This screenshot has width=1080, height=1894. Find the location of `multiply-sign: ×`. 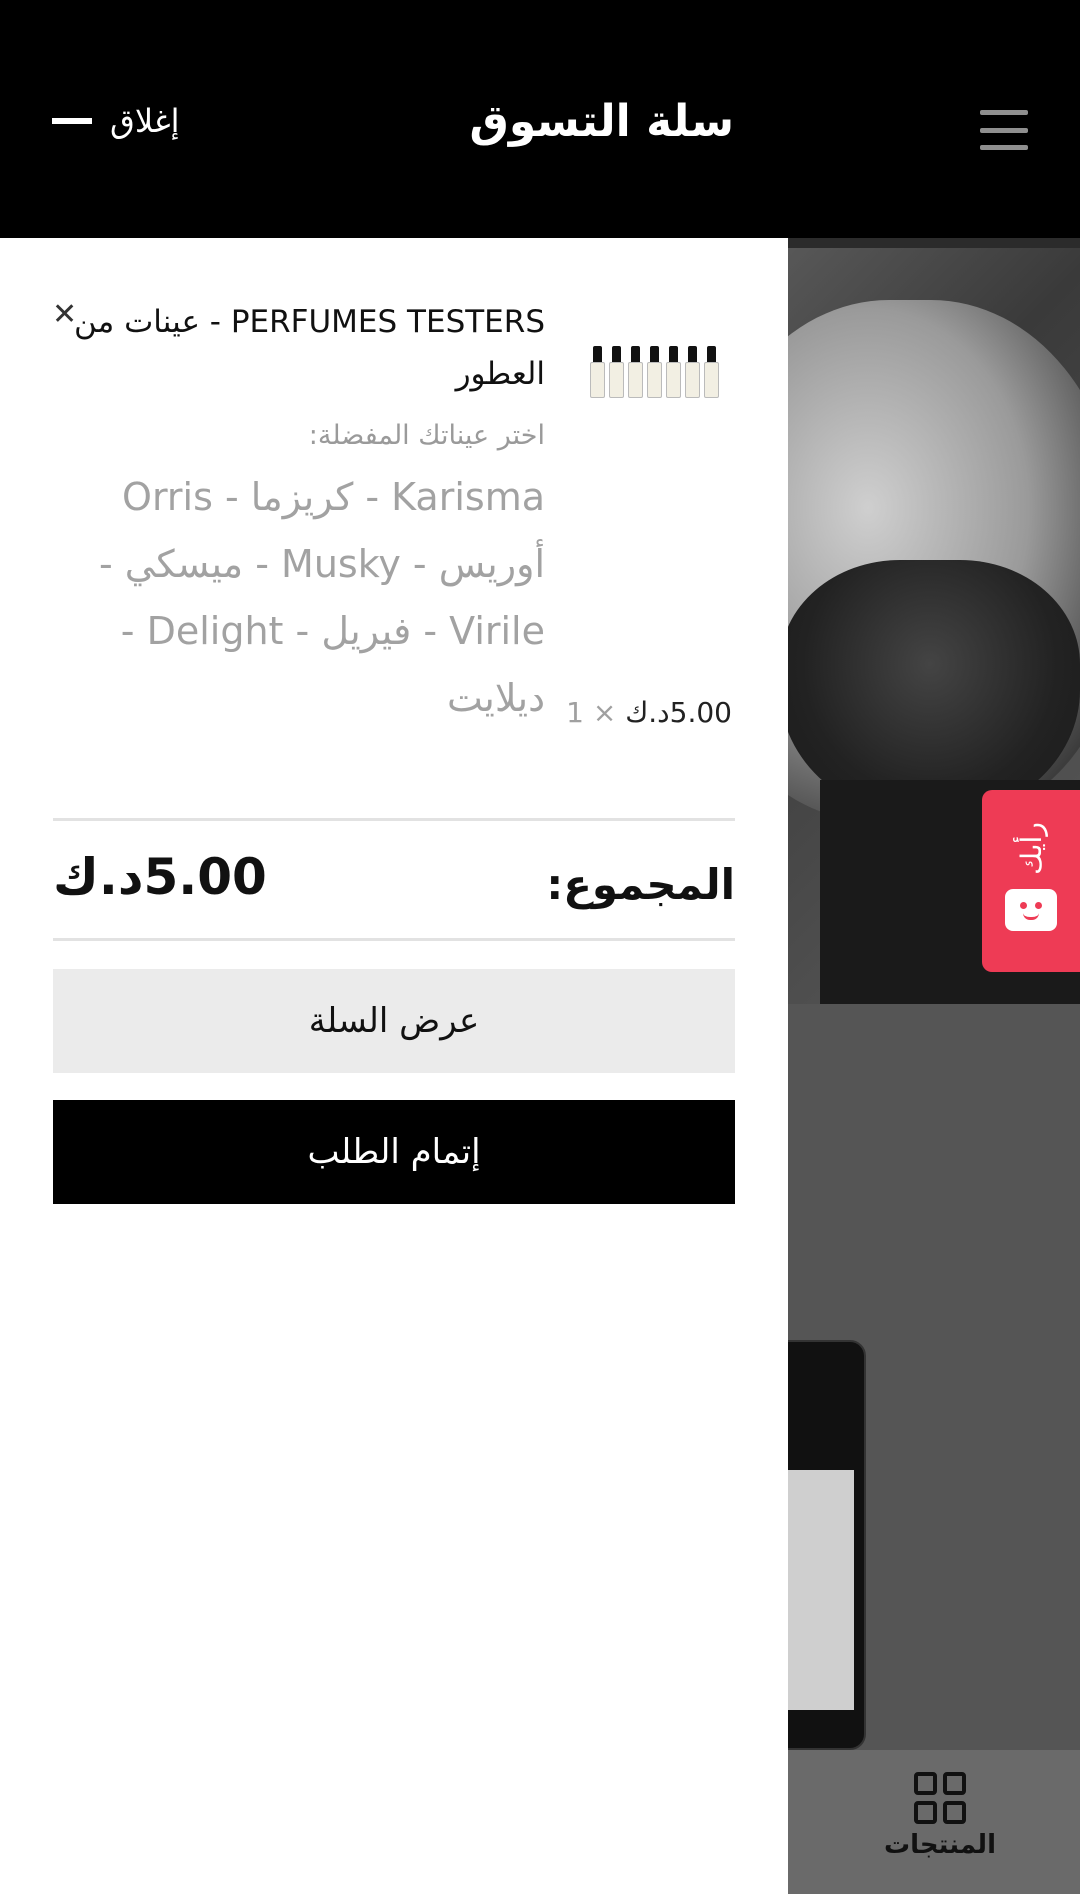

multiply-sign: × is located at coordinates (604, 712).